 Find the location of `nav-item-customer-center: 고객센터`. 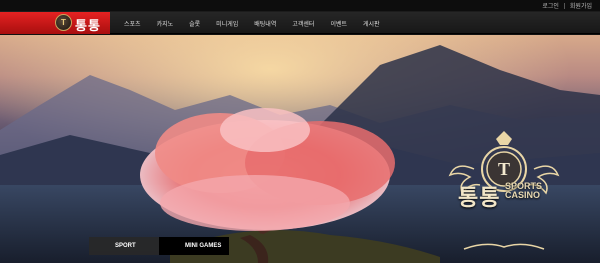

nav-item-customer-center: 고객센터 is located at coordinates (303, 23).